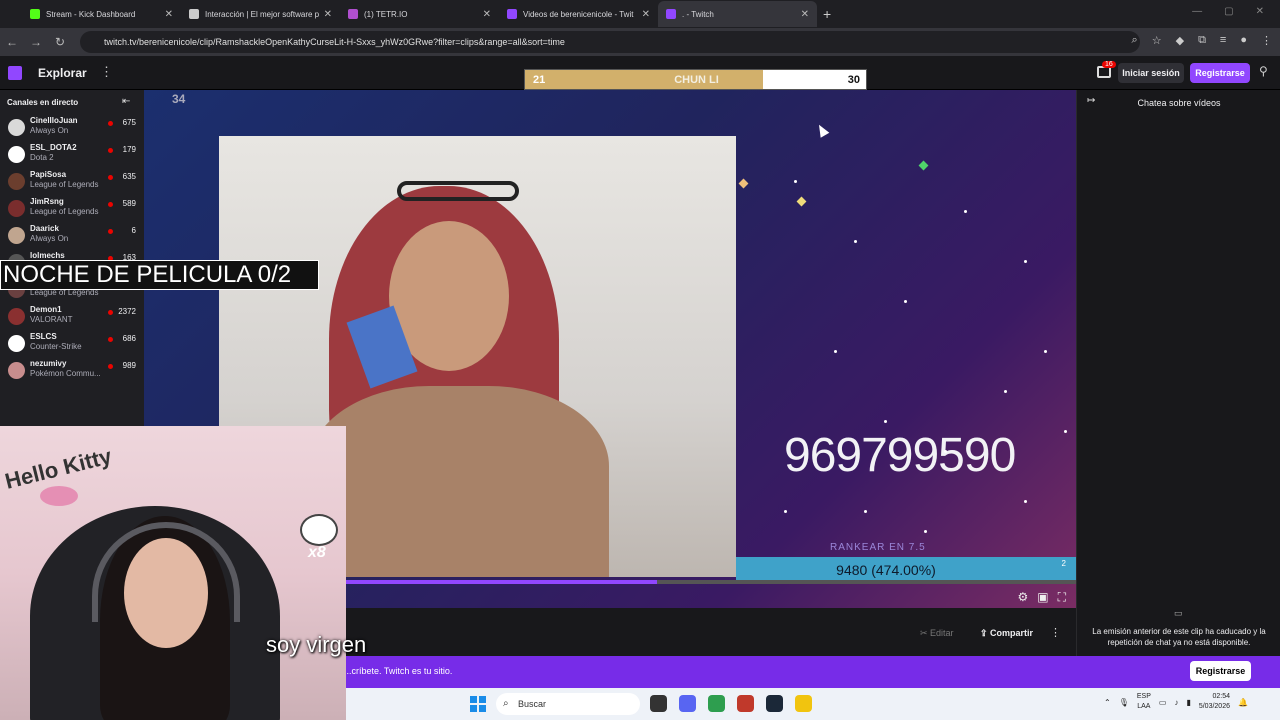  What do you see at coordinates (478, 704) in the screenshot?
I see `windows-start-icon` at bounding box center [478, 704].